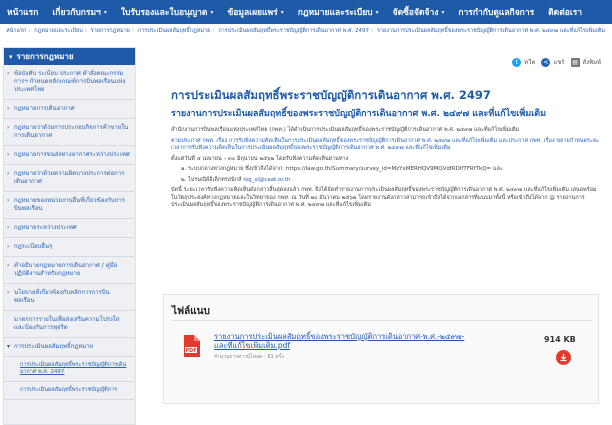  I want to click on nav-home-label: หน้าแรก, so click(23, 13).